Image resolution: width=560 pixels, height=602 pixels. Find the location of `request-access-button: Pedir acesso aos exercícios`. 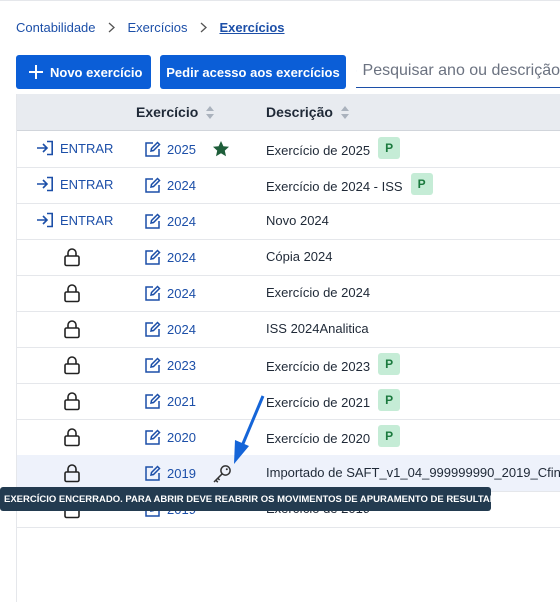

request-access-button: Pedir acesso aos exercícios is located at coordinates (253, 72).